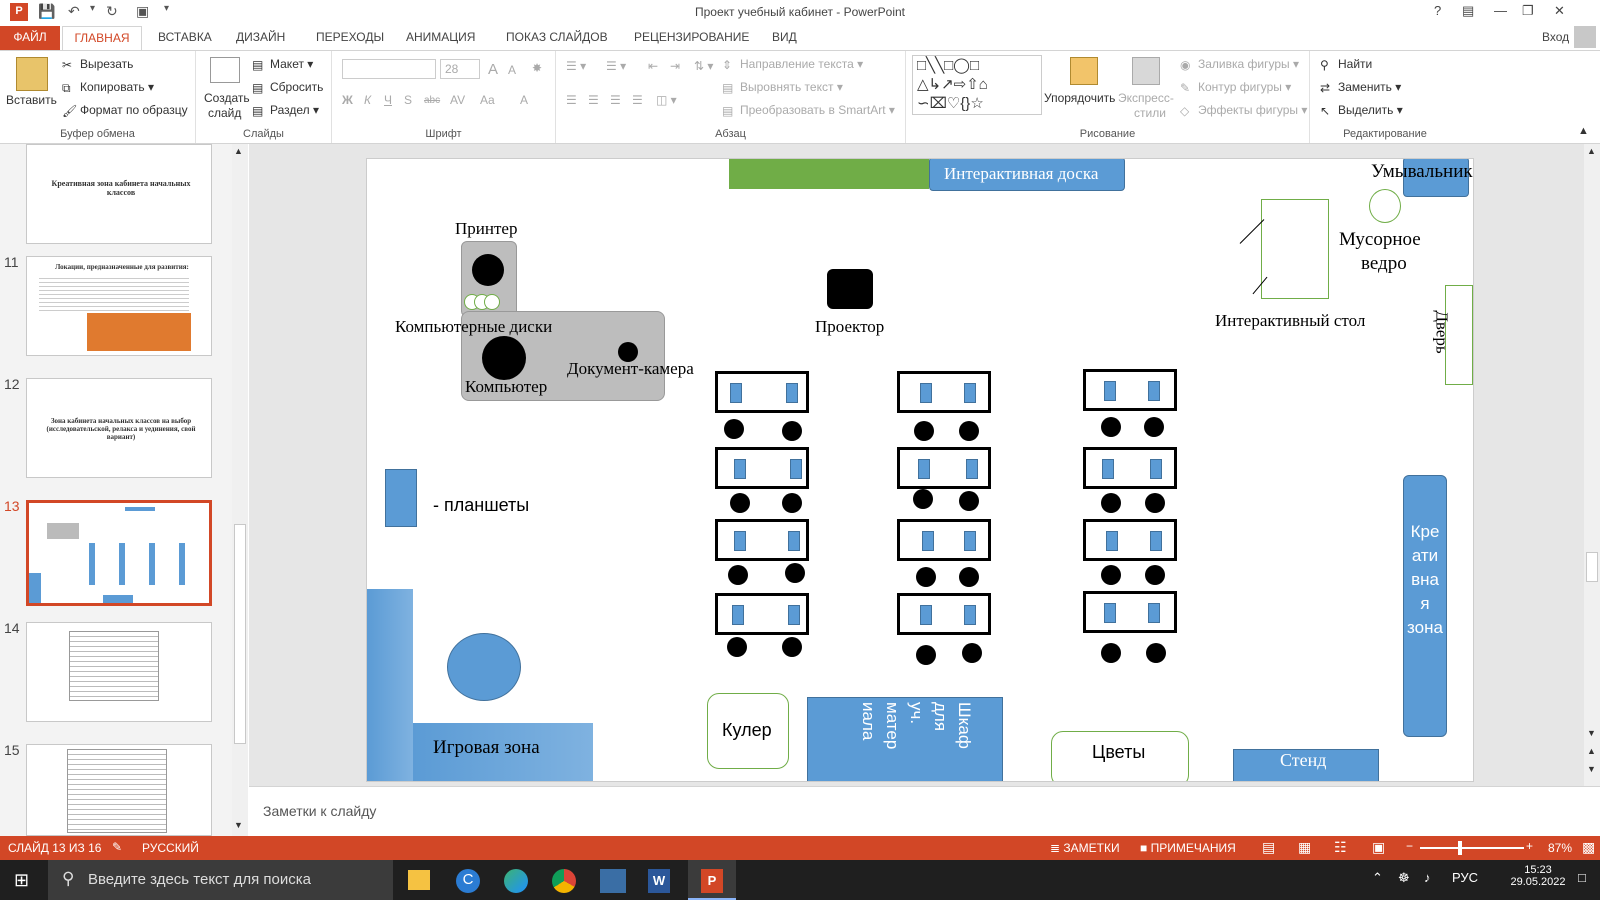 This screenshot has height=900, width=1600. I want to click on bullets-icon: ☰ ▾, so click(576, 66).